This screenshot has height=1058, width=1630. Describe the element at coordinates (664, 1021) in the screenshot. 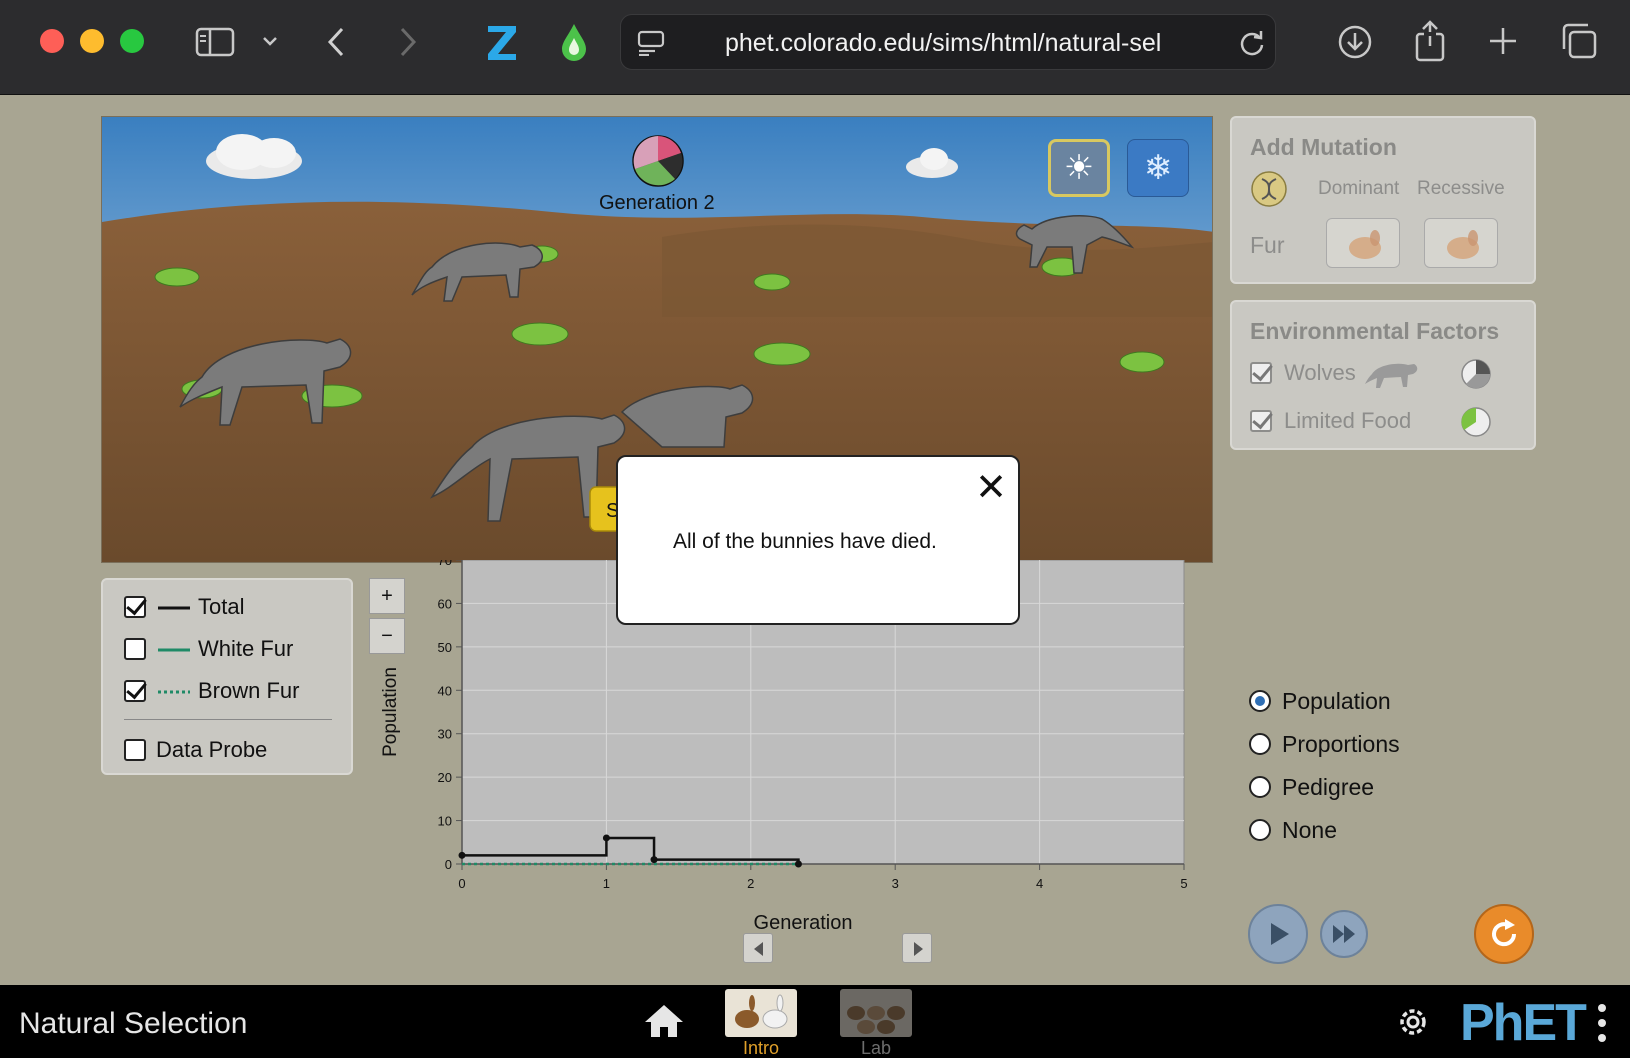

I see `home-icon` at that location.